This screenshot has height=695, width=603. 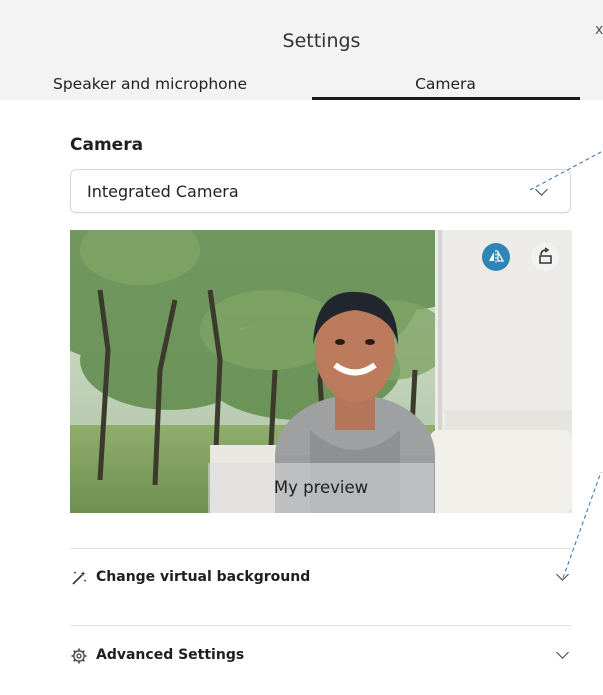 I want to click on preview-label: My preview, so click(x=321, y=487).